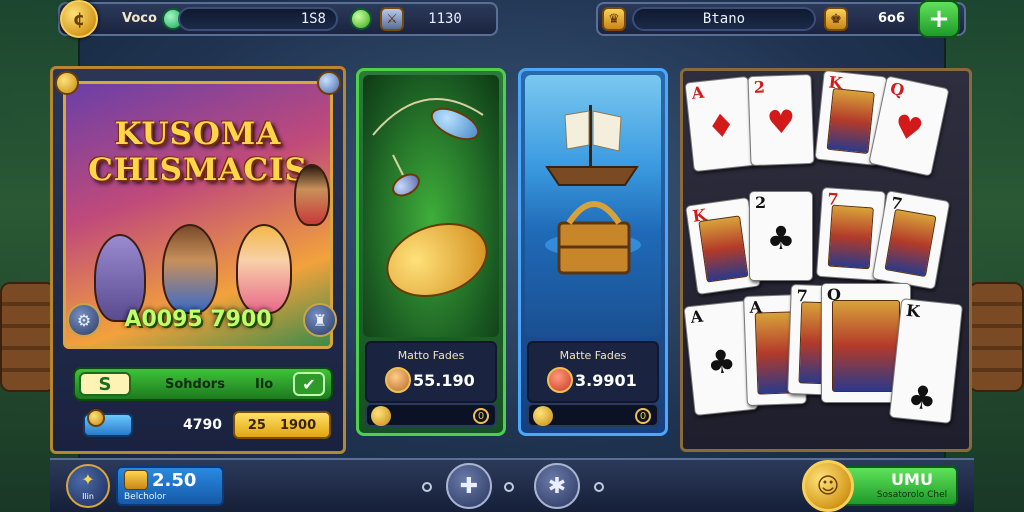  What do you see at coordinates (329, 83) in the screenshot?
I see `blue-gem-icon` at bounding box center [329, 83].